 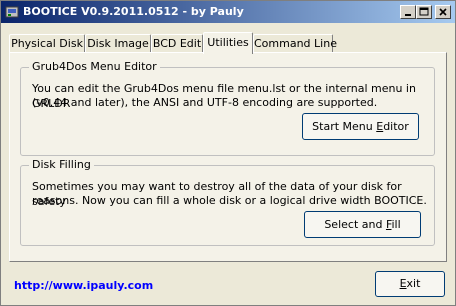 What do you see at coordinates (408, 12) in the screenshot?
I see `minimize-button` at bounding box center [408, 12].